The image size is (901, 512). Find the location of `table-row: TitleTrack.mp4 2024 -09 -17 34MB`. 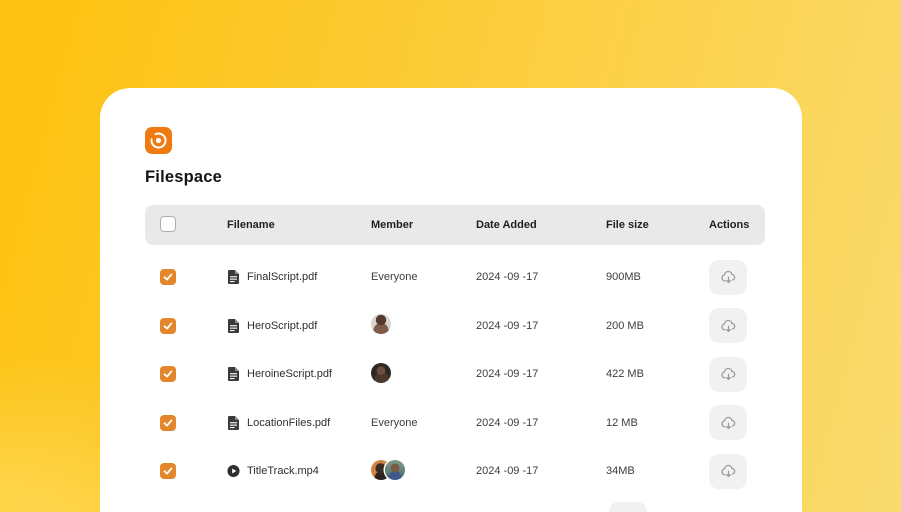

table-row: TitleTrack.mp4 2024 -09 -17 34MB is located at coordinates (455, 471).